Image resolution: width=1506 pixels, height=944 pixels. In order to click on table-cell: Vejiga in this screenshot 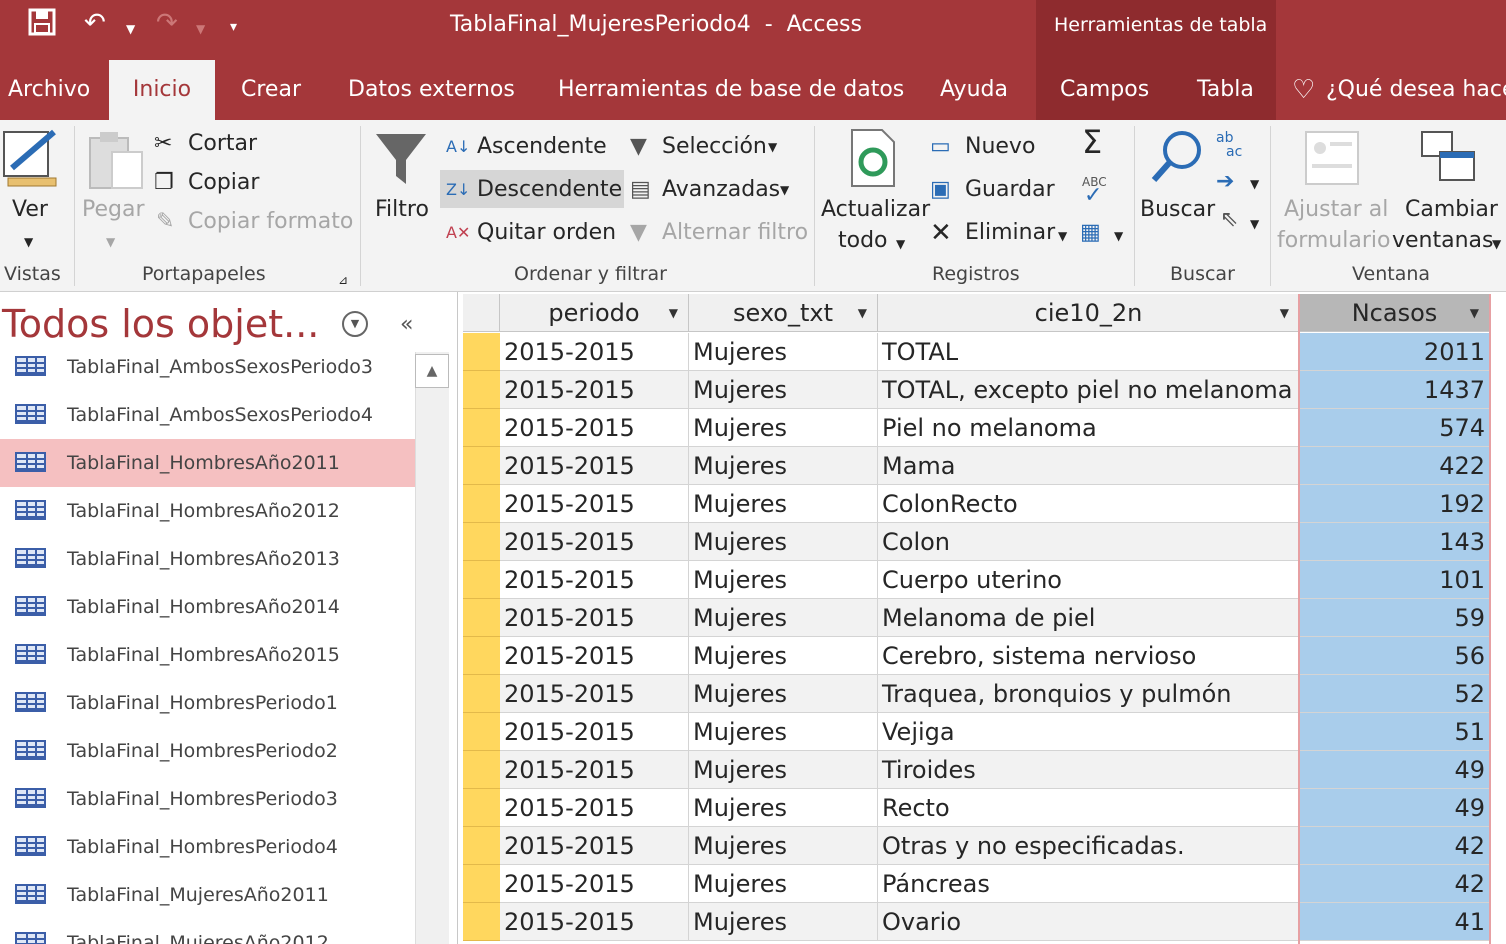, I will do `click(1089, 732)`.